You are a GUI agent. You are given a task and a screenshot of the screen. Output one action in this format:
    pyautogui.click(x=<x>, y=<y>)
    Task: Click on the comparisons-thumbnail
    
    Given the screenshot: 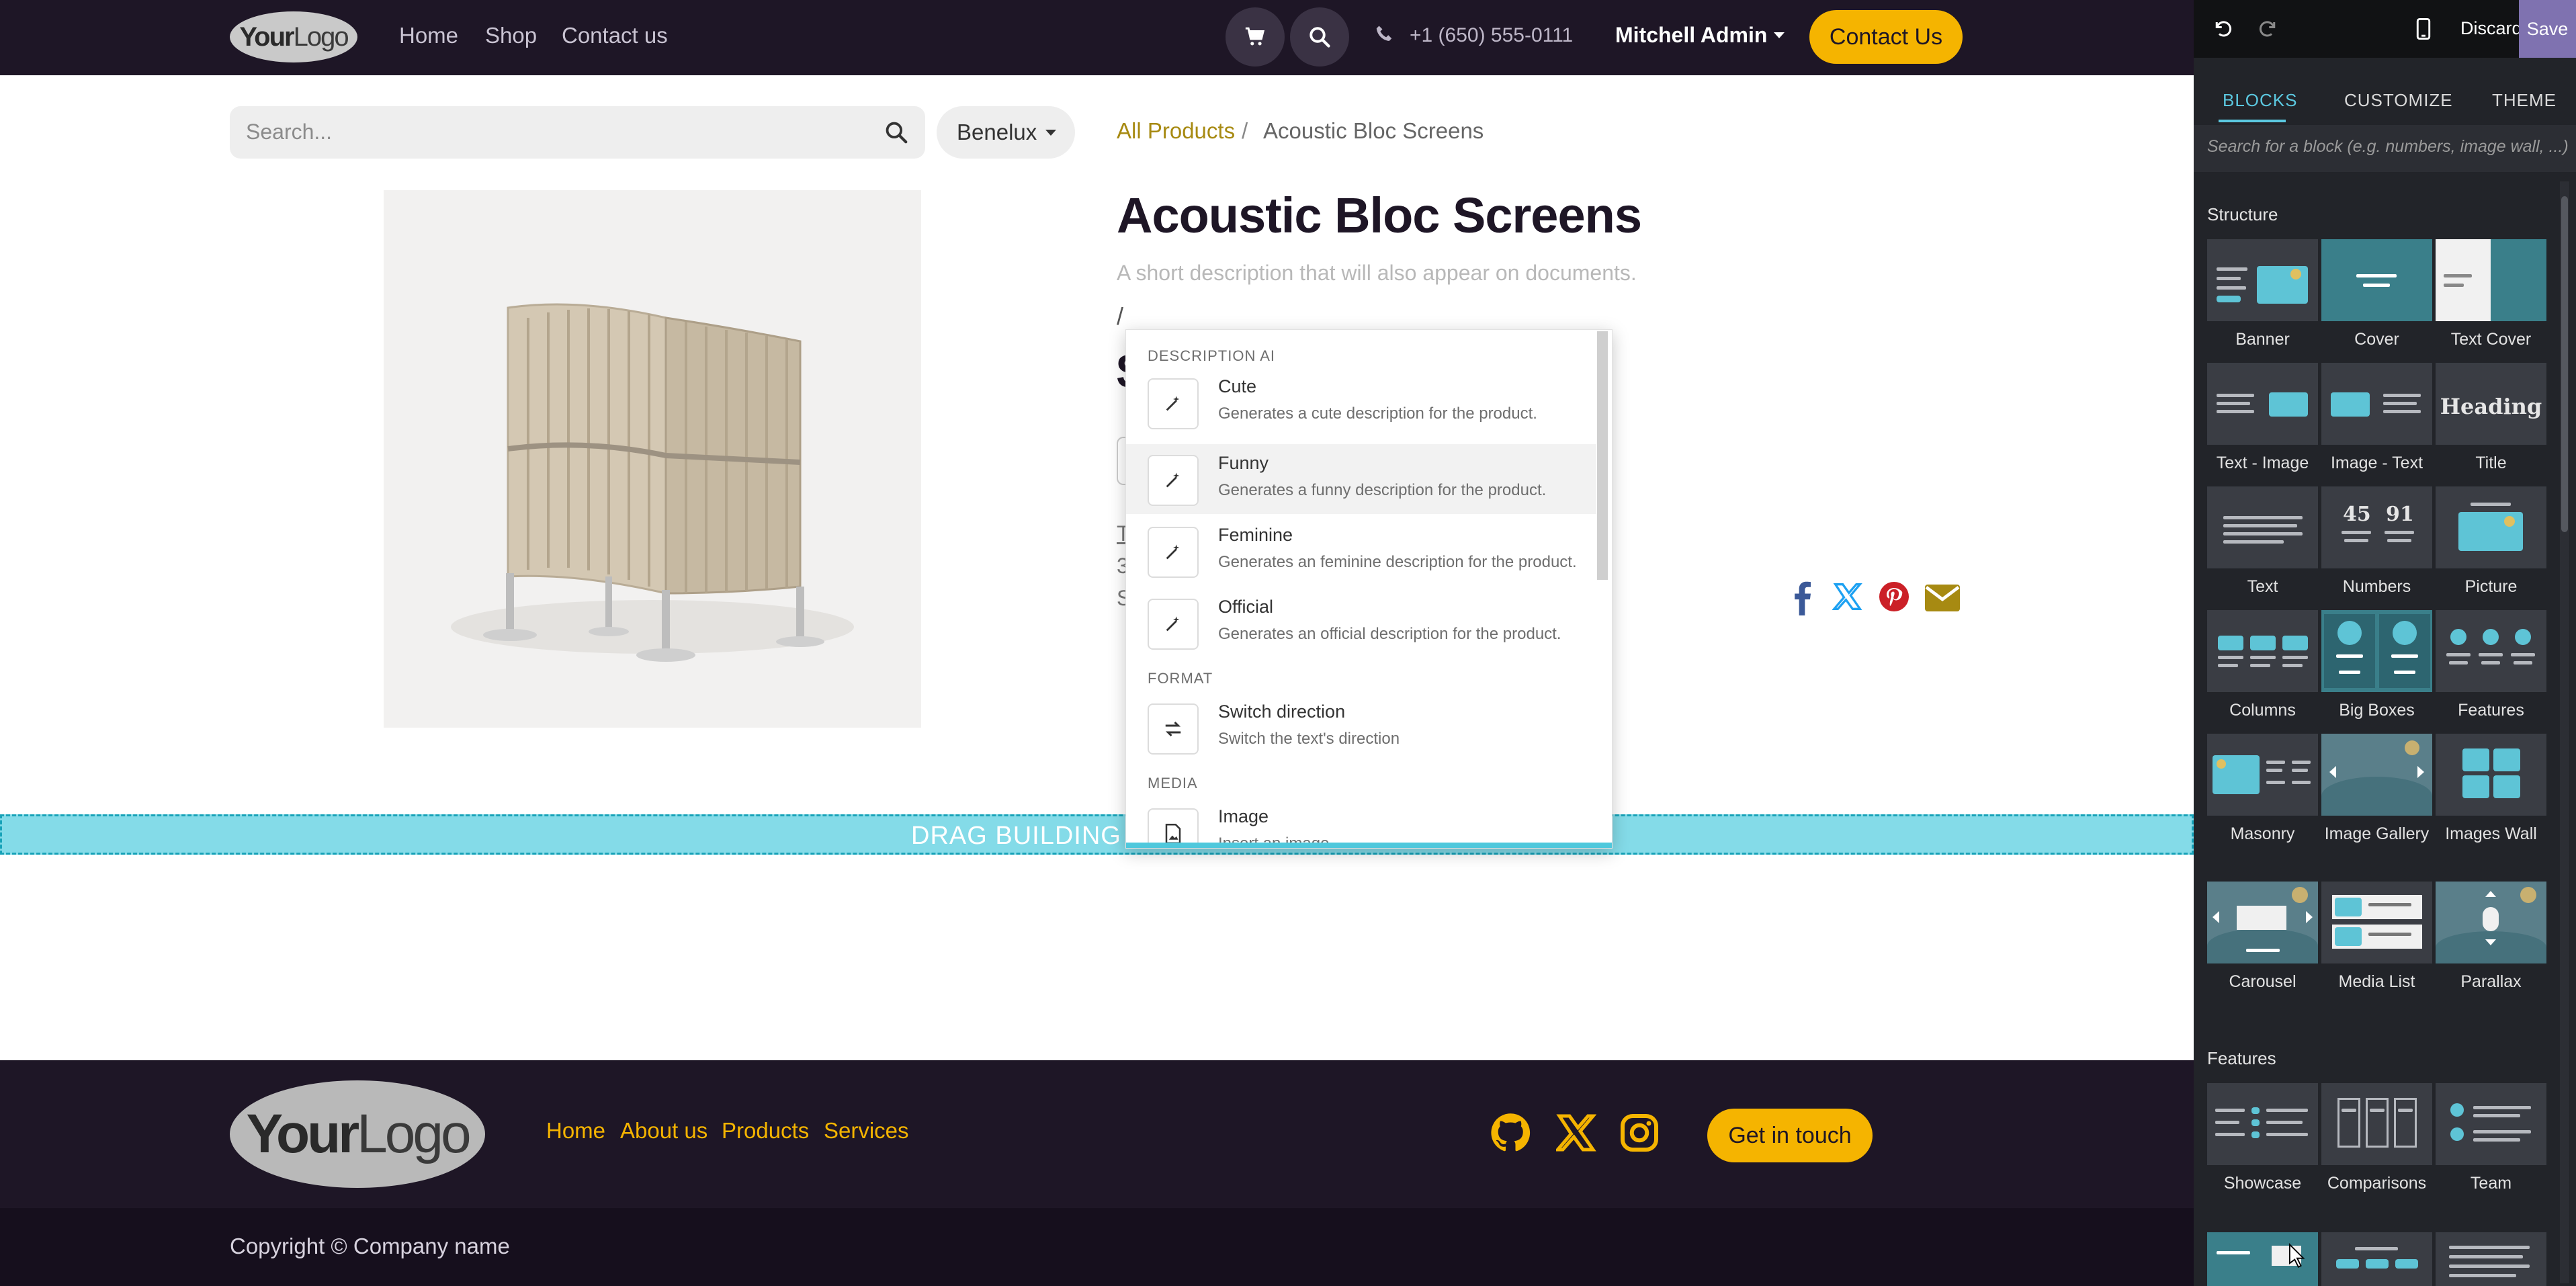 What is the action you would take?
    pyautogui.click(x=2376, y=1124)
    